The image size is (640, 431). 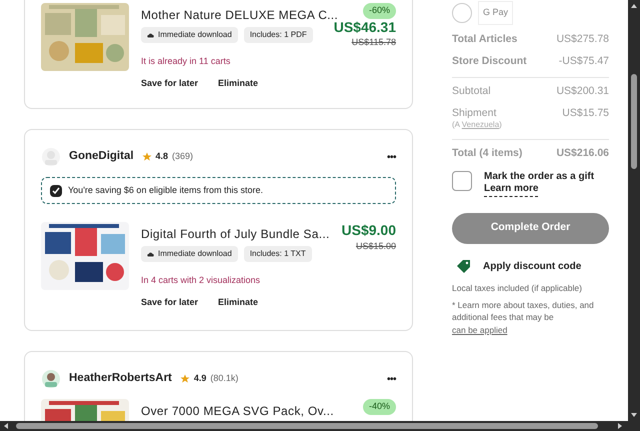 What do you see at coordinates (487, 153) in the screenshot?
I see `summary-label: Total (4 items)` at bounding box center [487, 153].